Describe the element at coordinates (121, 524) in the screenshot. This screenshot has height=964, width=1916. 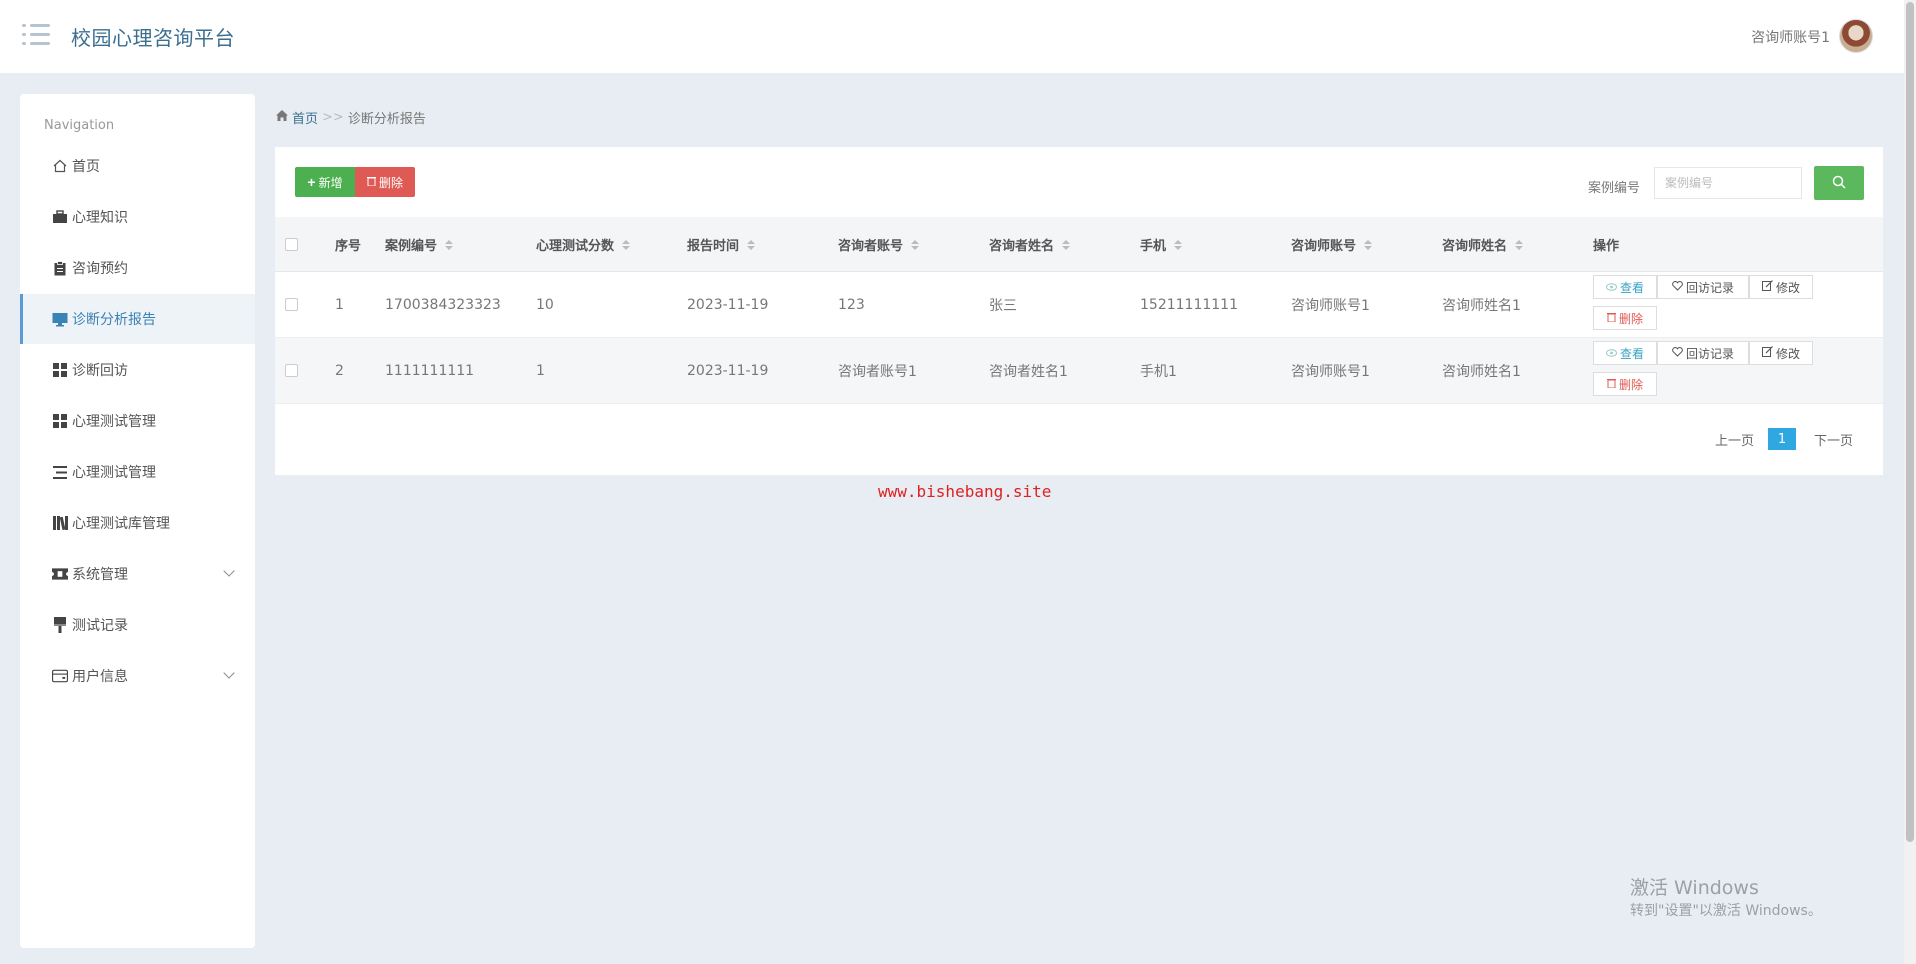
I see `sidebar-item-label: 心理测试库管理` at that location.